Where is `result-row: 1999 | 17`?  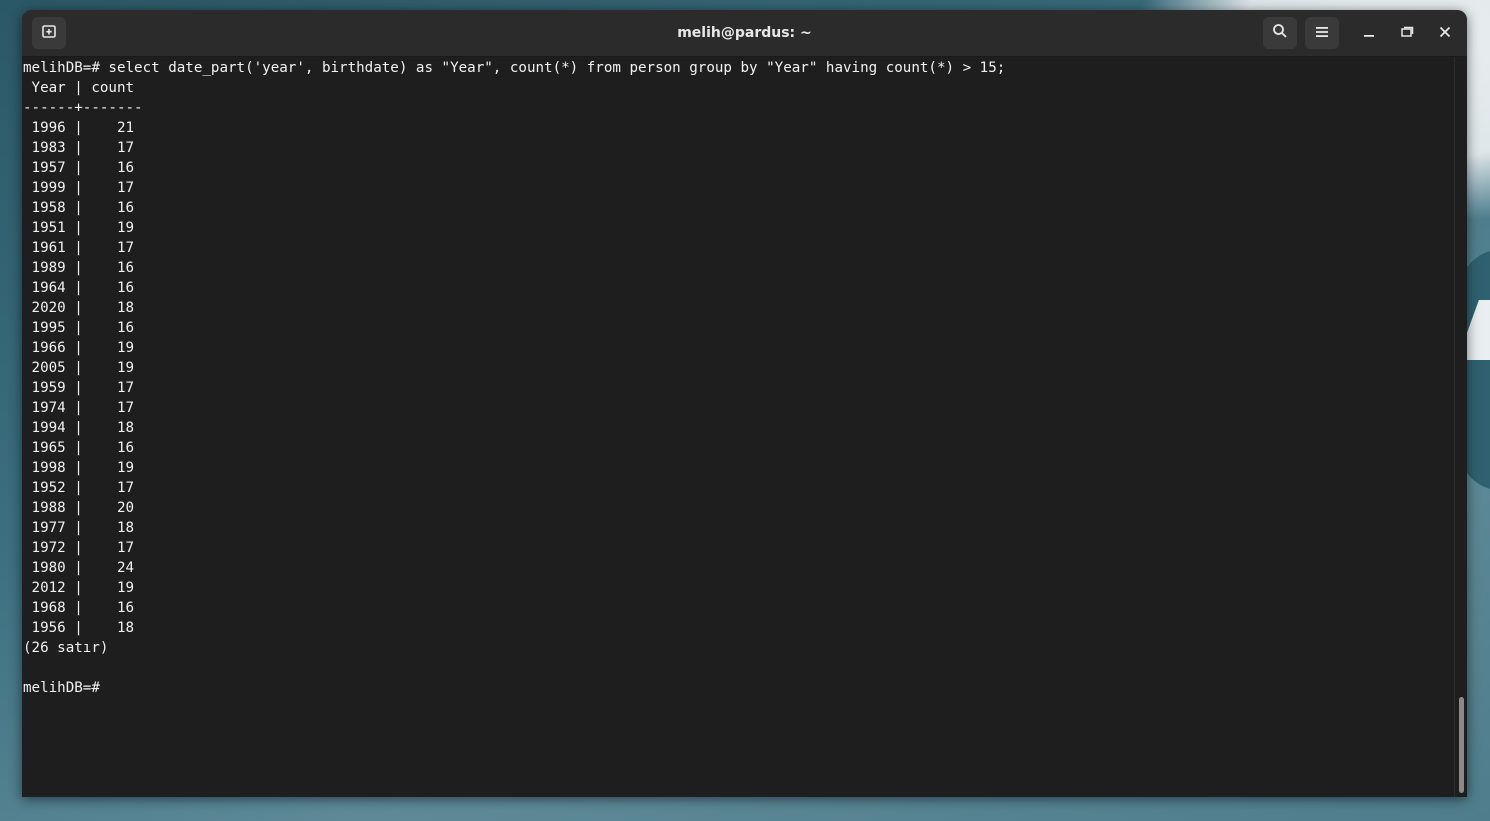
result-row: 1999 | 17 is located at coordinates (738, 187).